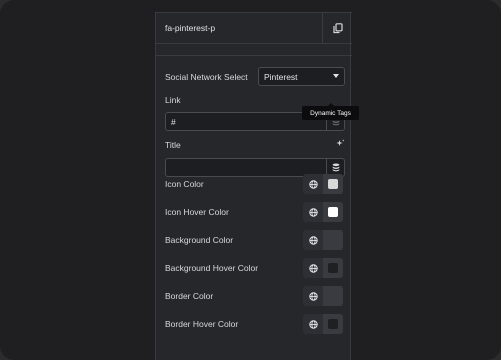 Image resolution: width=501 pixels, height=360 pixels. What do you see at coordinates (197, 212) in the screenshot?
I see `color-label: Icon Hover Color` at bounding box center [197, 212].